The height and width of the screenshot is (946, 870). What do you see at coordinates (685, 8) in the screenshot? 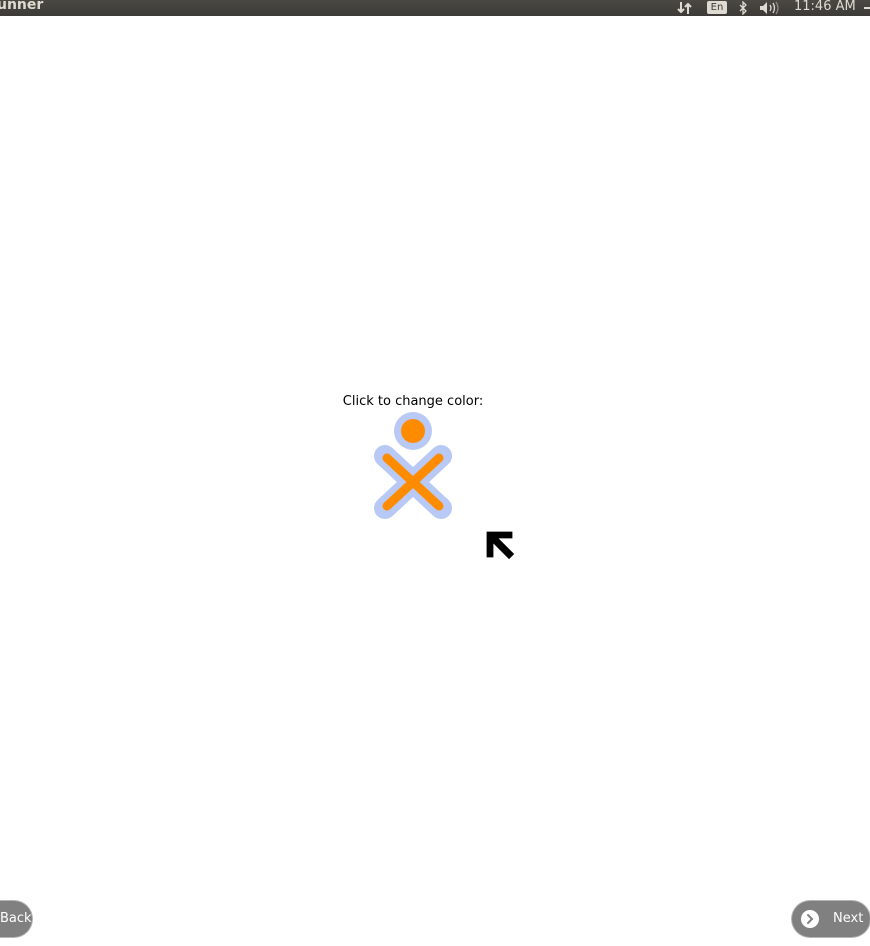
I see `network-icon` at bounding box center [685, 8].